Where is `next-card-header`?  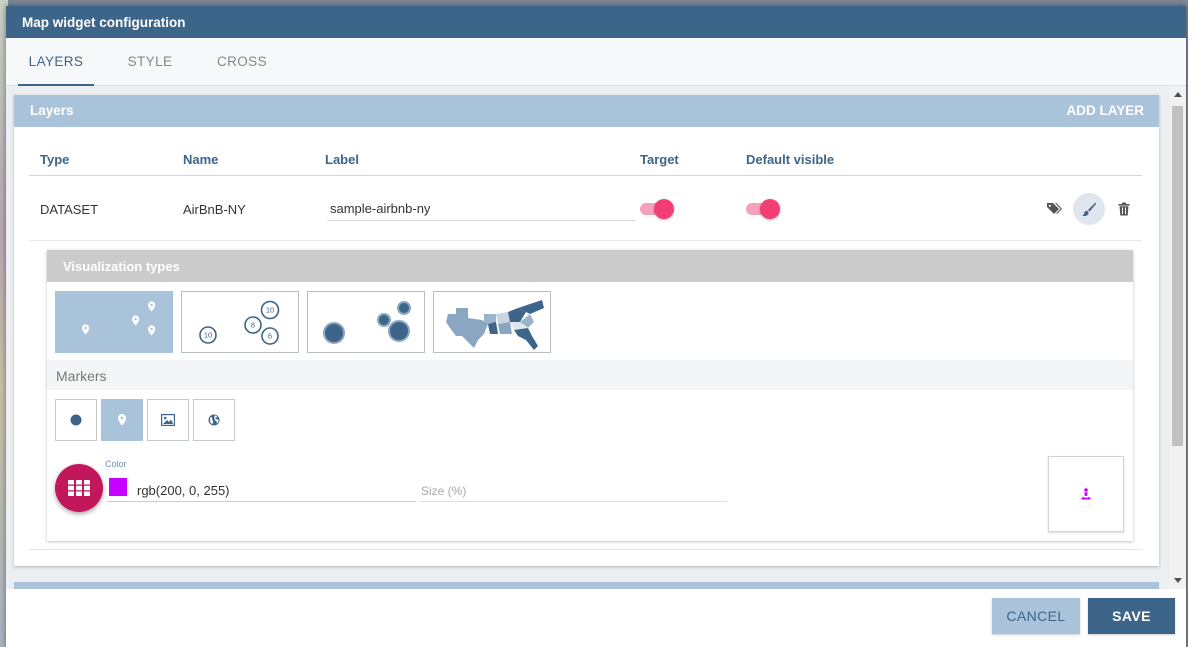
next-card-header is located at coordinates (586, 585).